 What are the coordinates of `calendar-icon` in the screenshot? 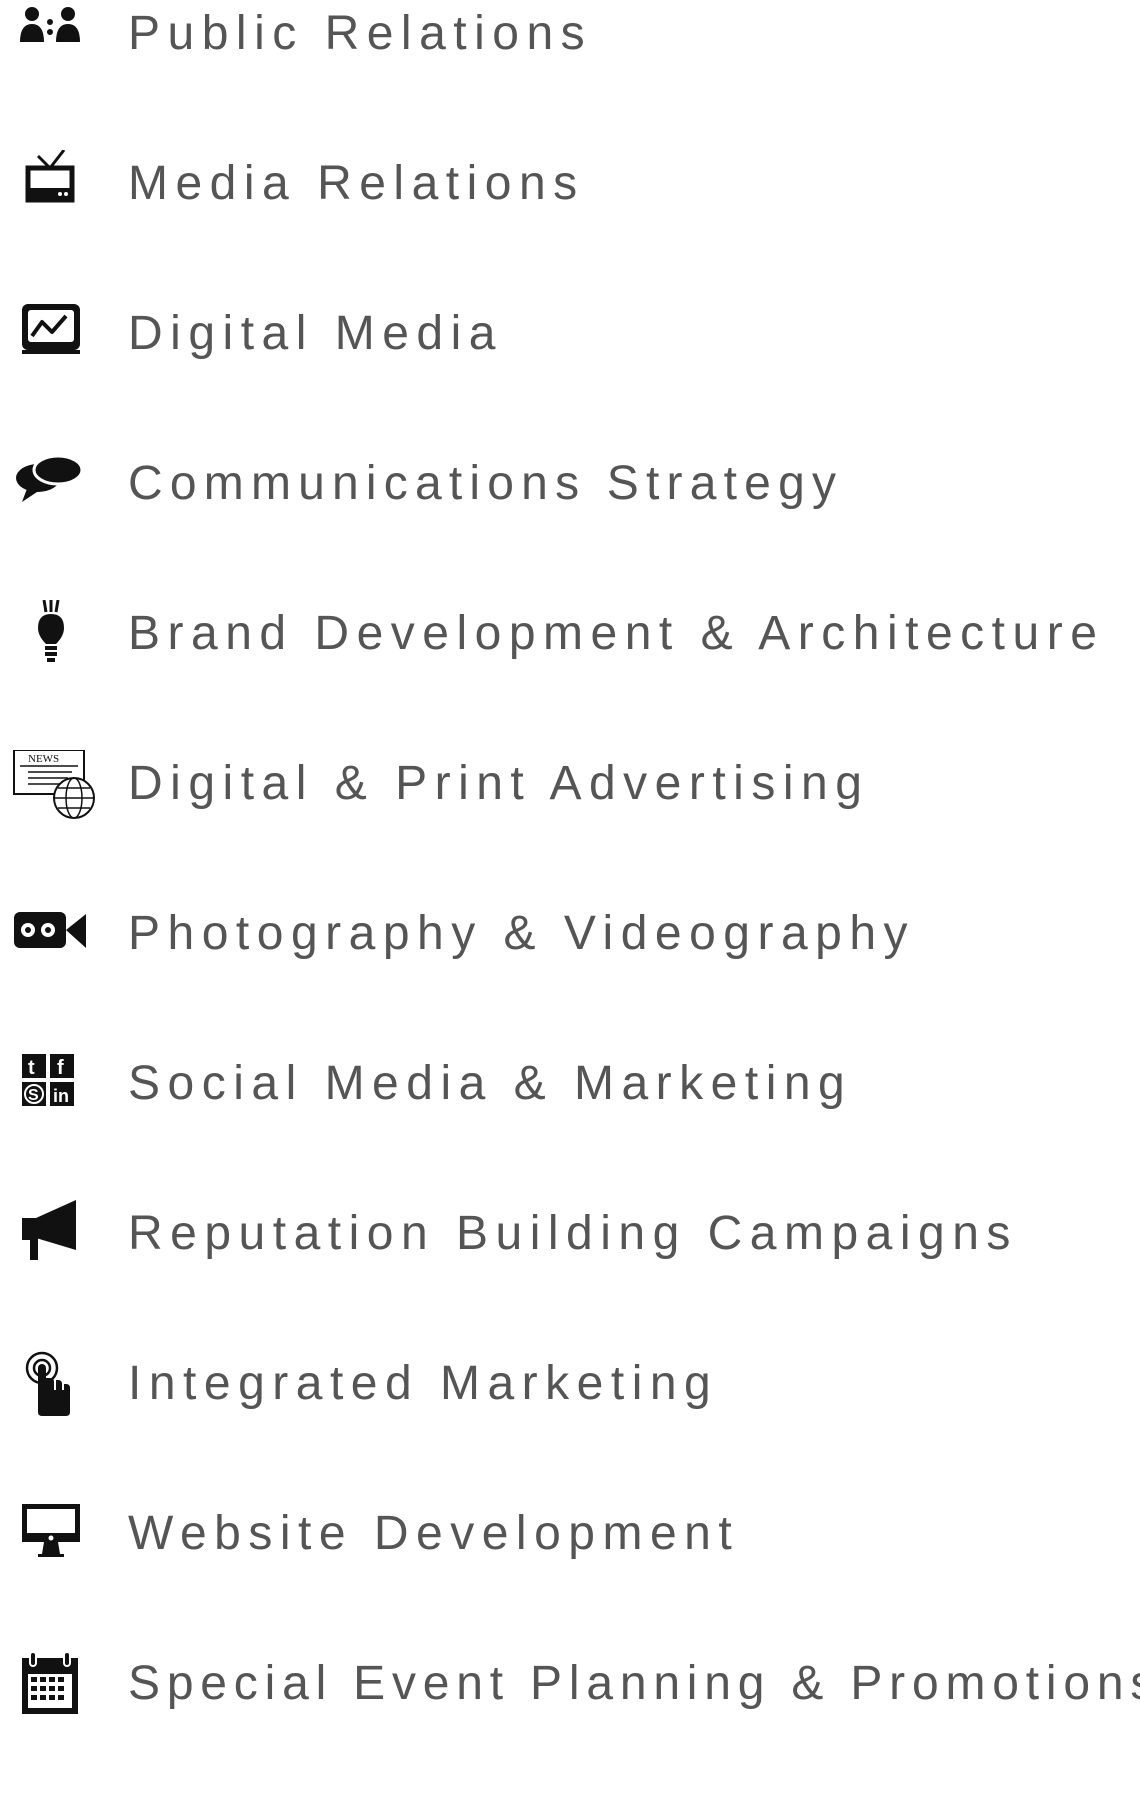 It's located at (56, 1690).